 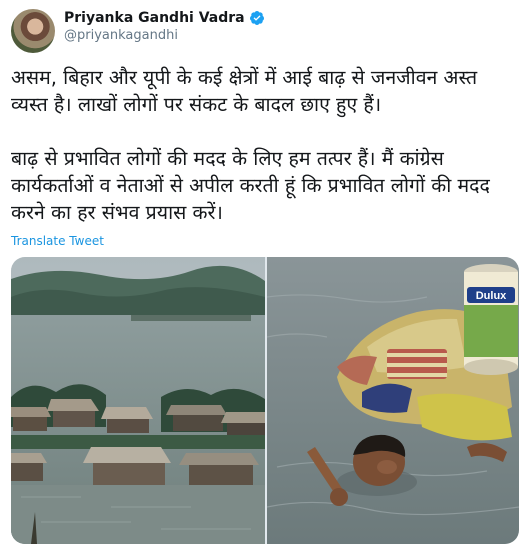 I want to click on author-name-row: Priyanka Gandhi Vadra, so click(x=164, y=18).